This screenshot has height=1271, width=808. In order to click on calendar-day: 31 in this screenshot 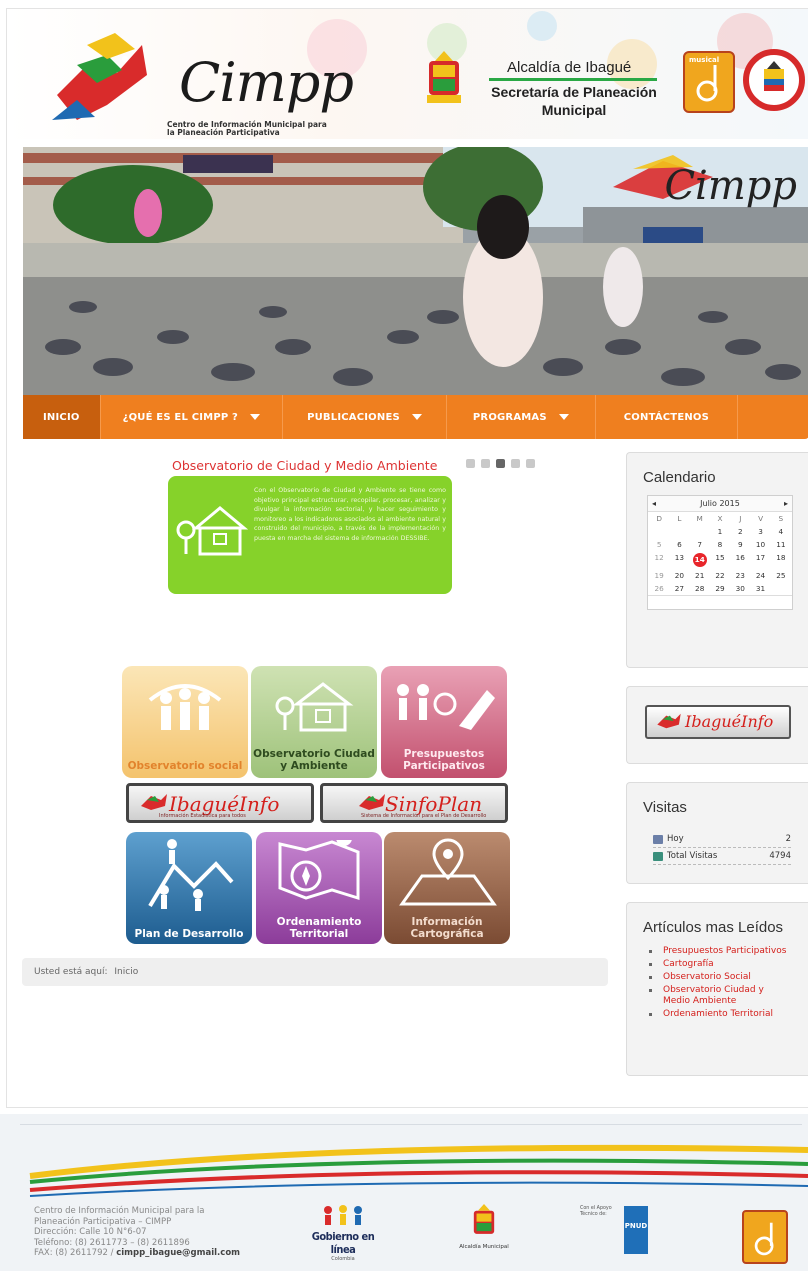, I will do `click(760, 588)`.